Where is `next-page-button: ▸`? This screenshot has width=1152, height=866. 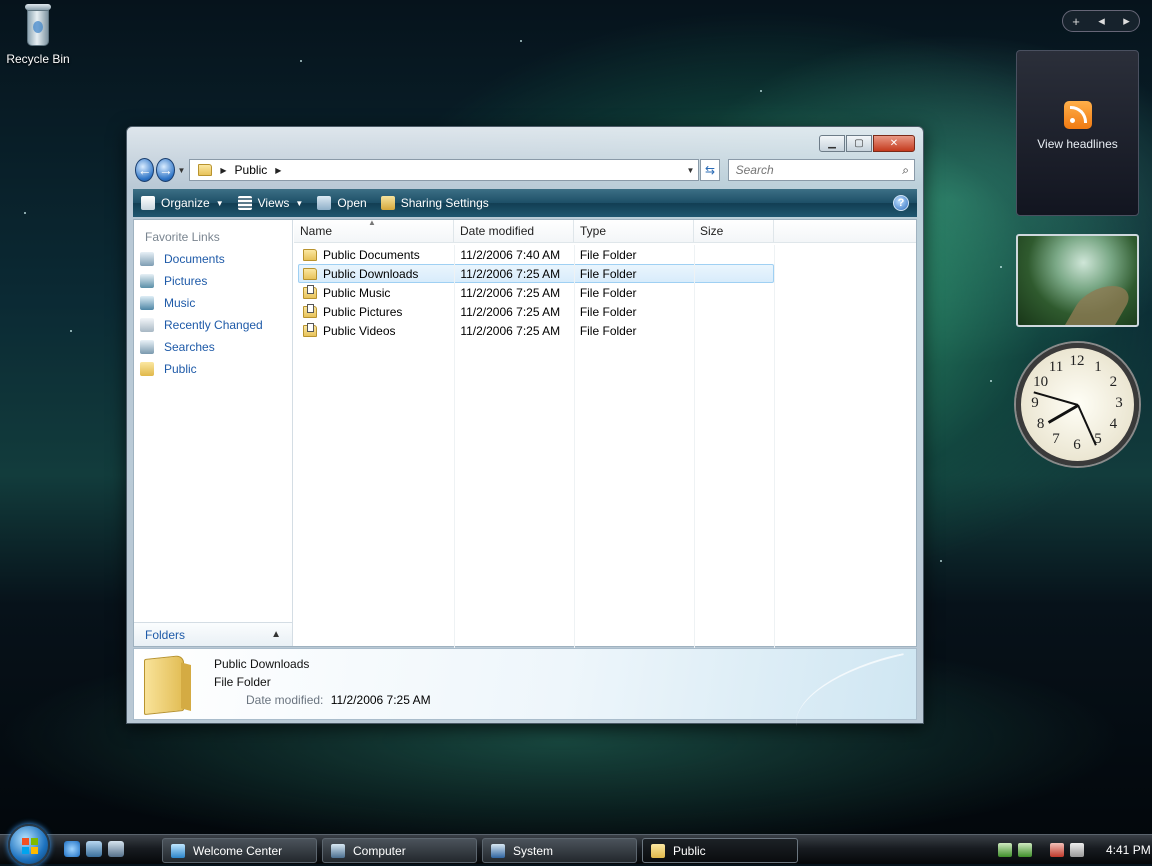 next-page-button: ▸ is located at coordinates (1126, 21).